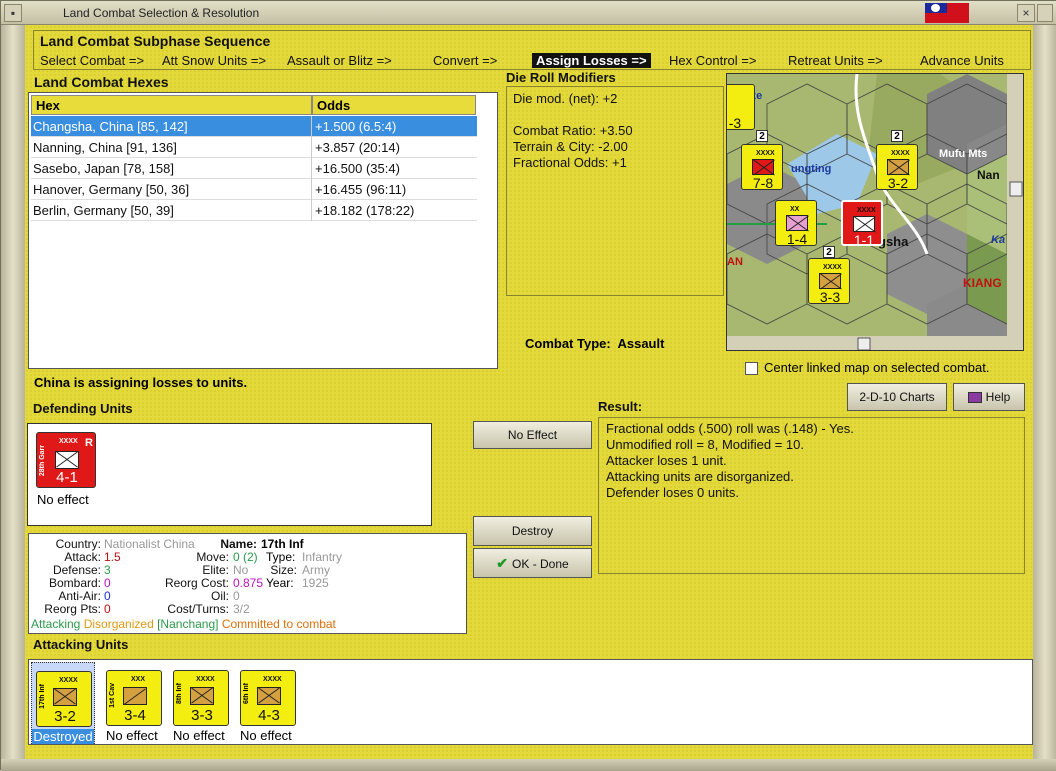 The height and width of the screenshot is (771, 1056). I want to click on map-counter: -3, so click(741, 107).